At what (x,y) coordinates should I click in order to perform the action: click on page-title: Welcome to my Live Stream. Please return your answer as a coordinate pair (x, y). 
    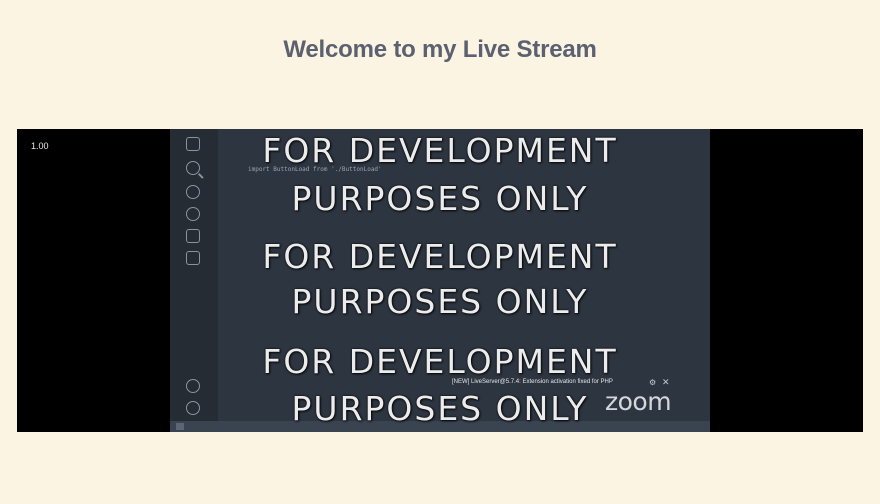
    Looking at the image, I should click on (440, 49).